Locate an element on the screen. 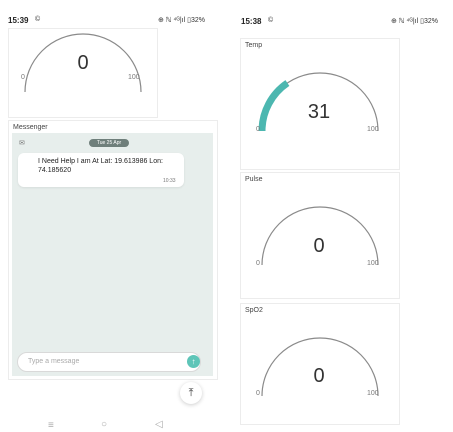 Image resolution: width=453 pixels, height=432 pixels. temp-max: 100 is located at coordinates (373, 129).